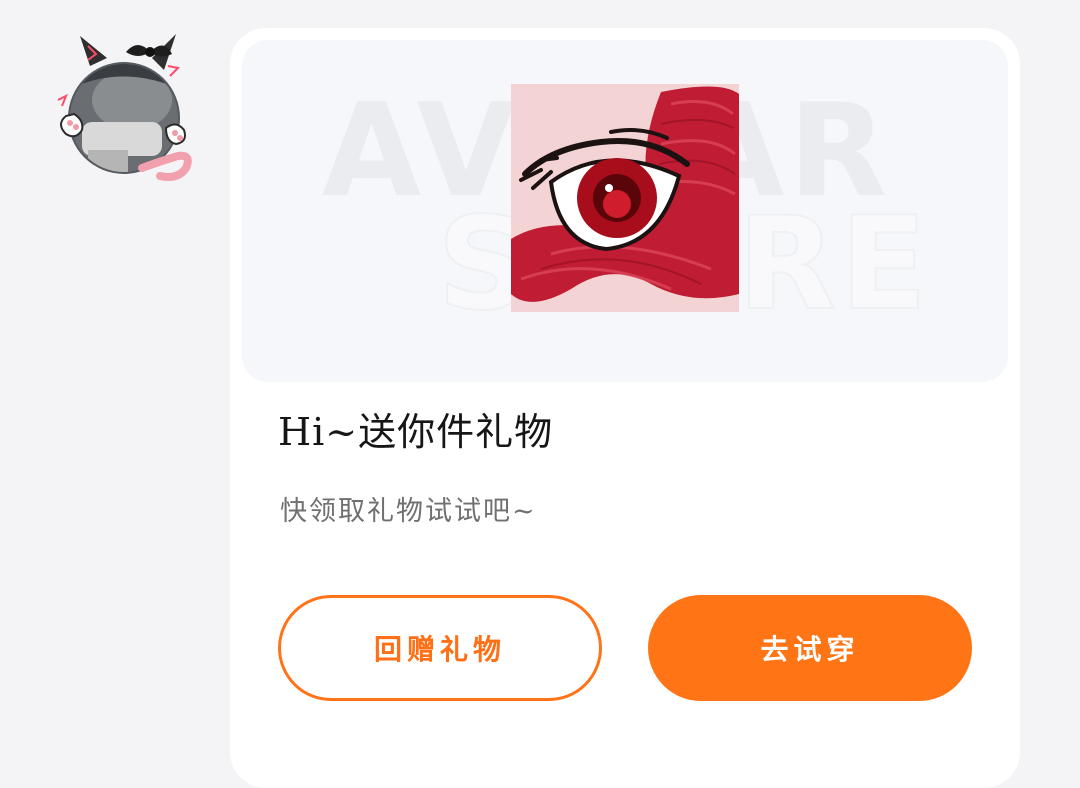 This screenshot has width=1080, height=788. What do you see at coordinates (408, 511) in the screenshot?
I see `gift-subtitle: 快领取礼物试试吧~` at bounding box center [408, 511].